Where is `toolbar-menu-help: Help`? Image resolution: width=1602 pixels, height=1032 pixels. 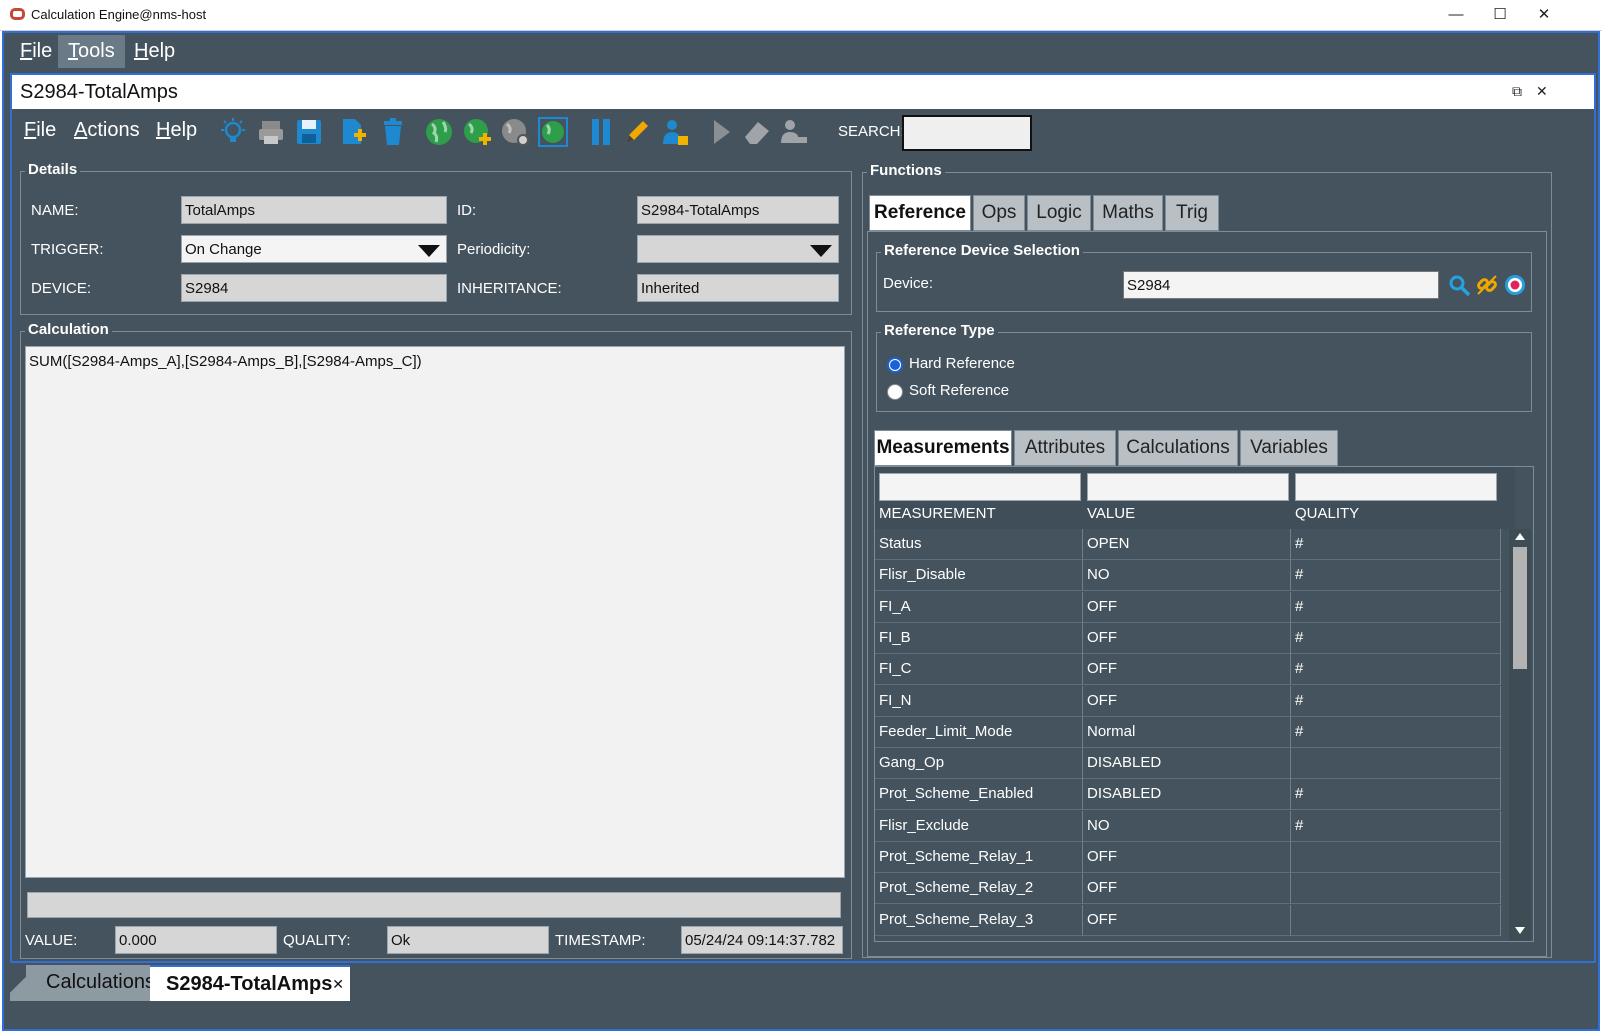
toolbar-menu-help: Help is located at coordinates (176, 130).